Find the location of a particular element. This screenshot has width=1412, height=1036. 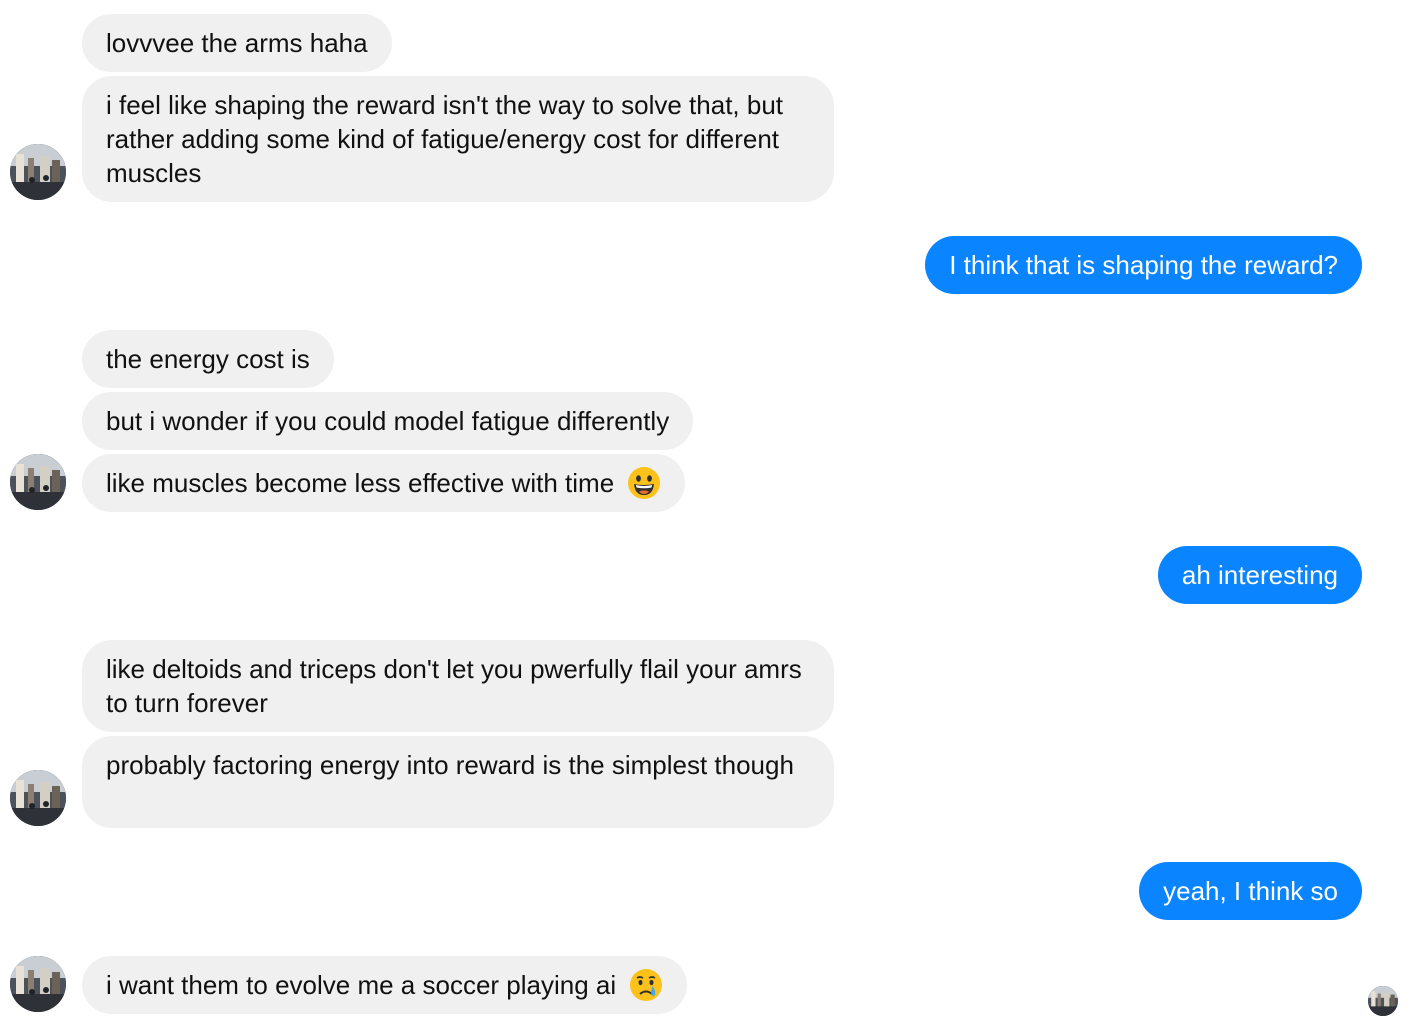

message-text: lovvvee the arms haha is located at coordinates (237, 43).